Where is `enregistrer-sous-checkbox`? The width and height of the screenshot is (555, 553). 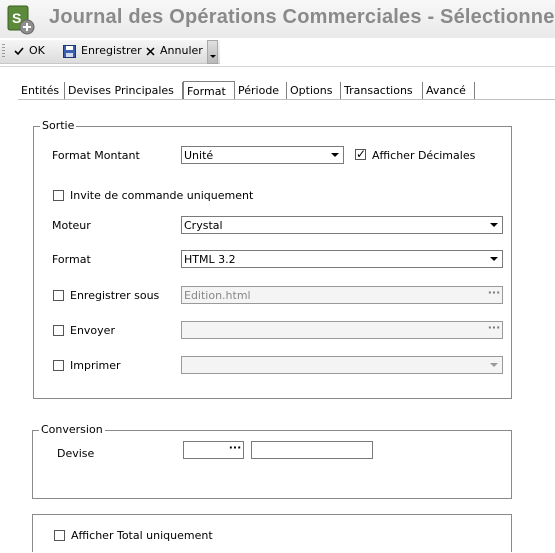 enregistrer-sous-checkbox is located at coordinates (58, 295).